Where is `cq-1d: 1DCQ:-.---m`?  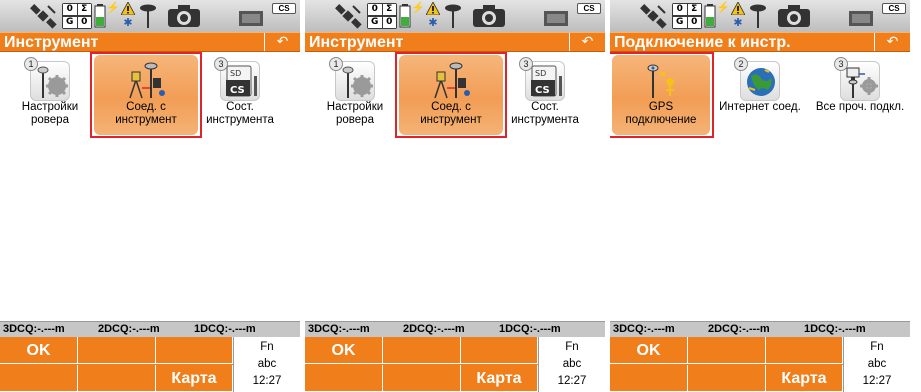 cq-1d: 1DCQ:-.---m is located at coordinates (835, 329).